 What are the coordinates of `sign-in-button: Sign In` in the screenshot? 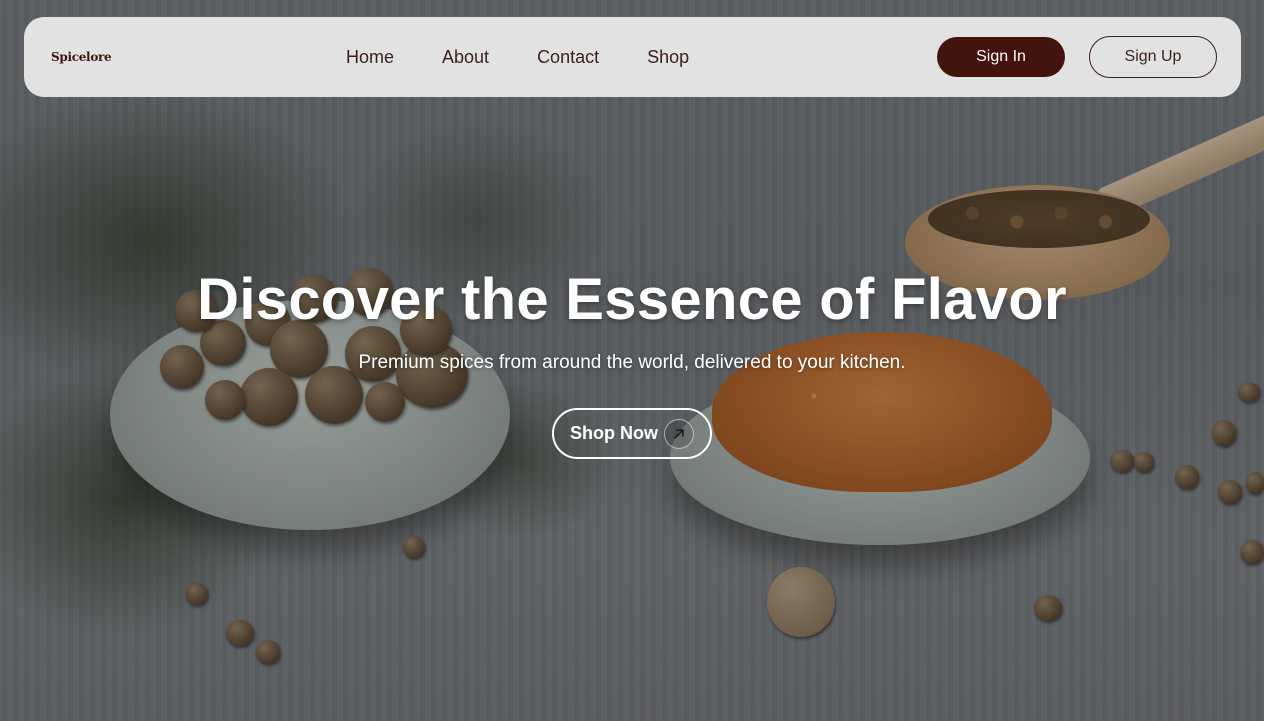 It's located at (1001, 57).